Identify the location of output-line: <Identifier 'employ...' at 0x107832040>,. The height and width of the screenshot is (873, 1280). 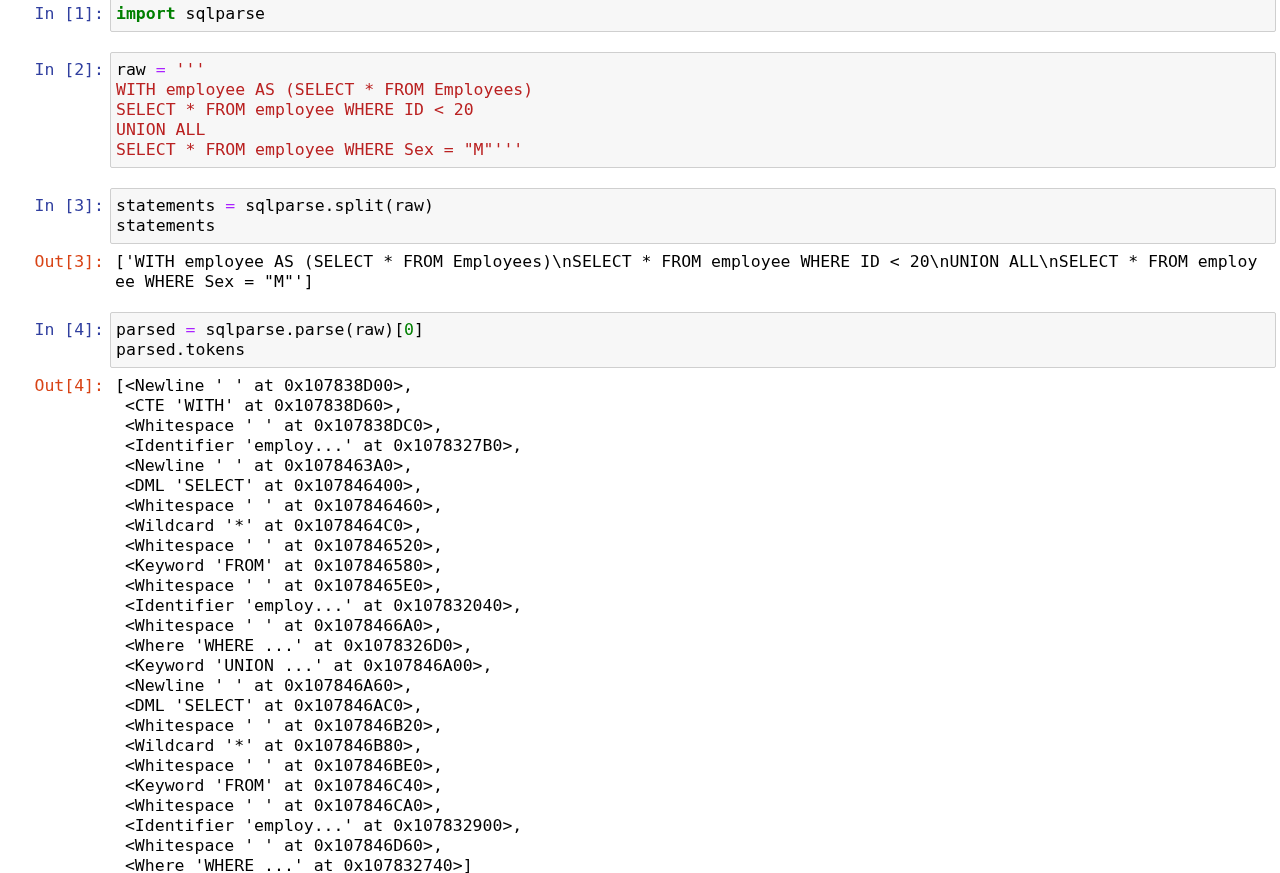
(323, 606).